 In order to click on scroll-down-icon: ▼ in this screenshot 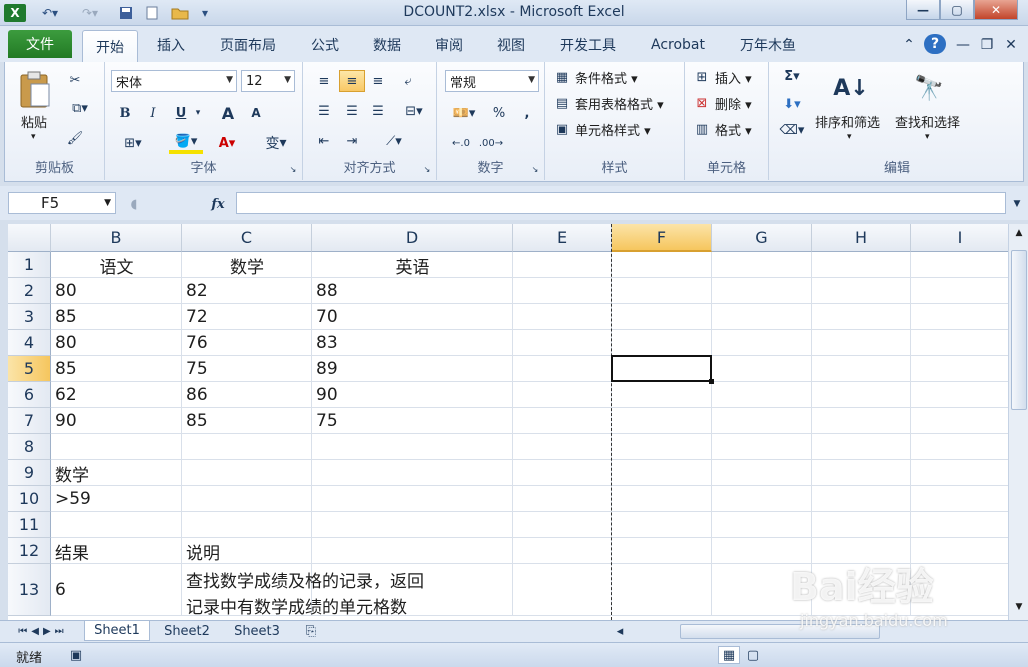, I will do `click(1019, 609)`.